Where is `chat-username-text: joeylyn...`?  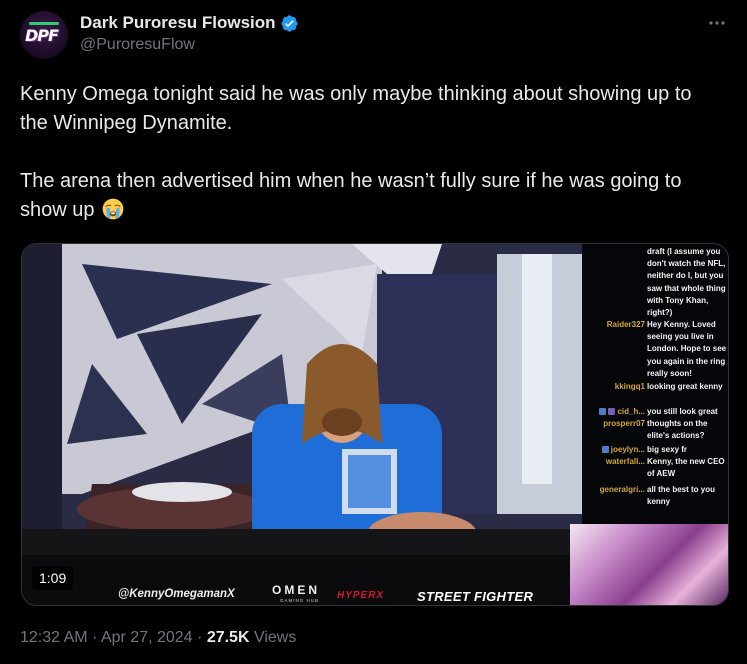
chat-username-text: joeylyn... is located at coordinates (627, 449).